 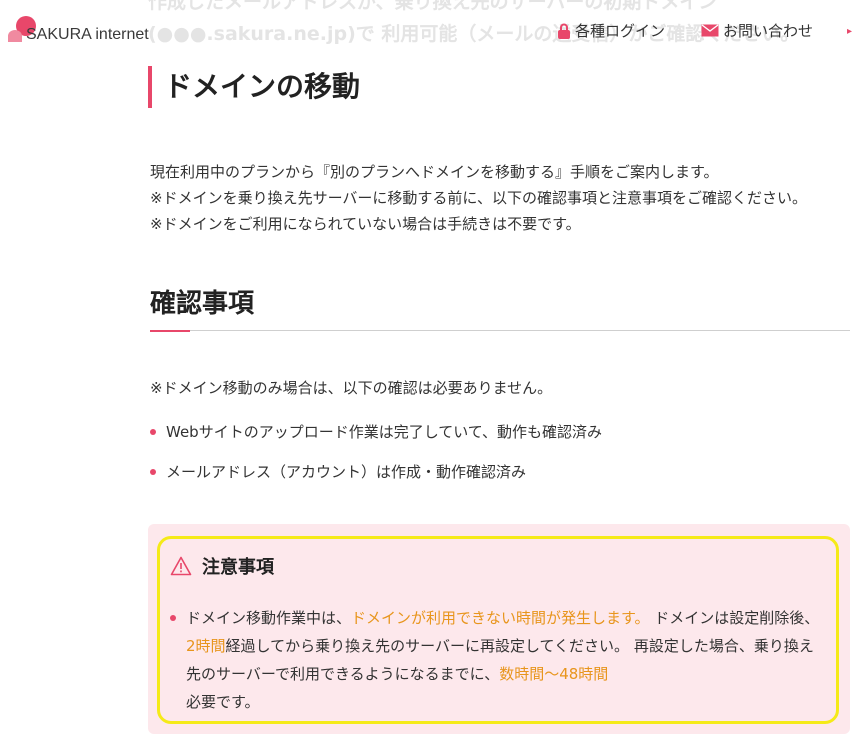 I want to click on logo-mark-secondary-icon, so click(x=15, y=36).